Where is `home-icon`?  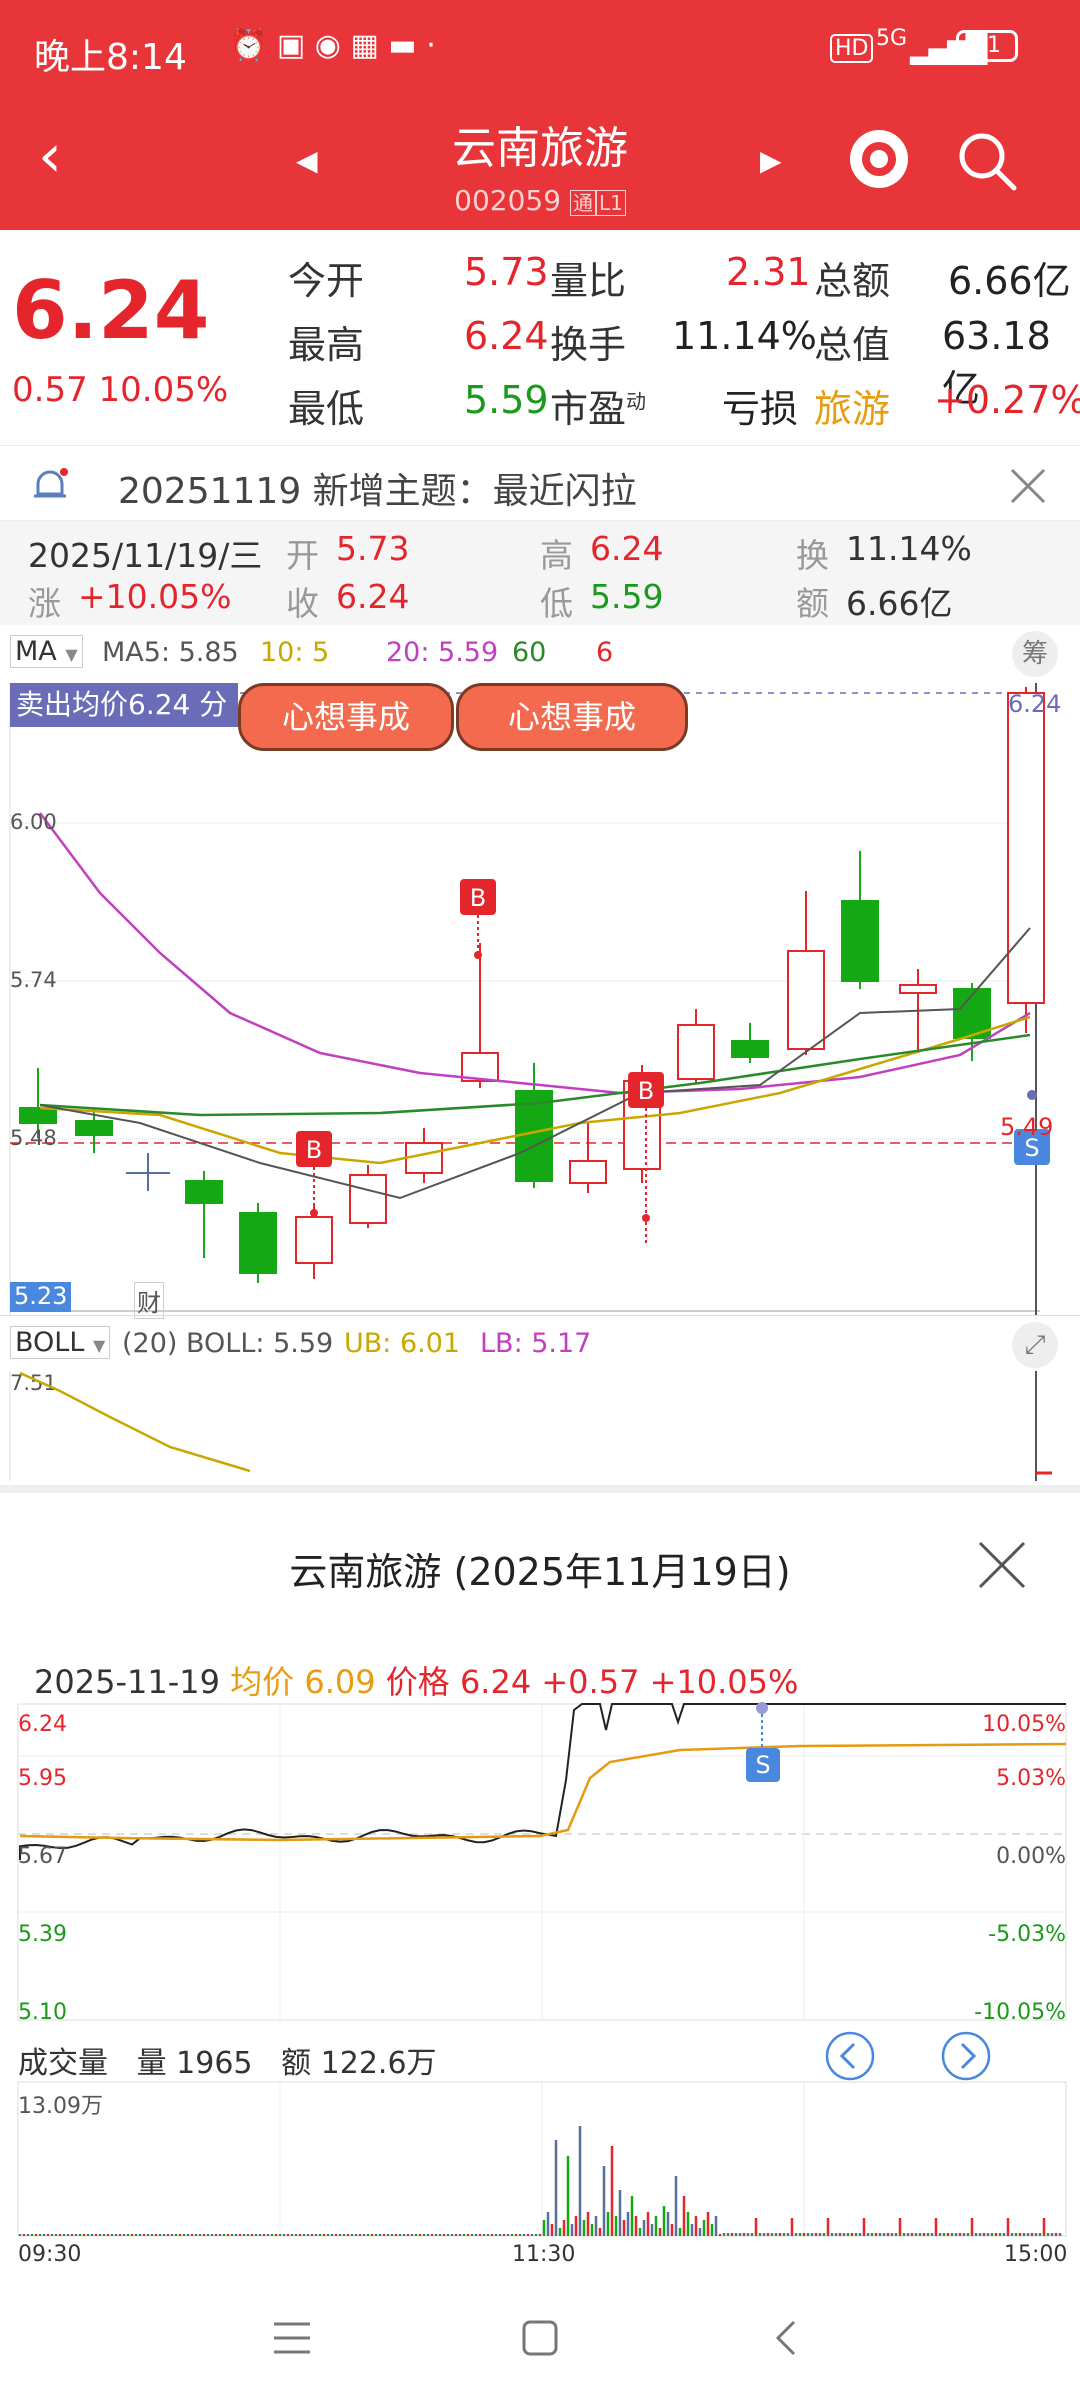
home-icon is located at coordinates (540, 2338).